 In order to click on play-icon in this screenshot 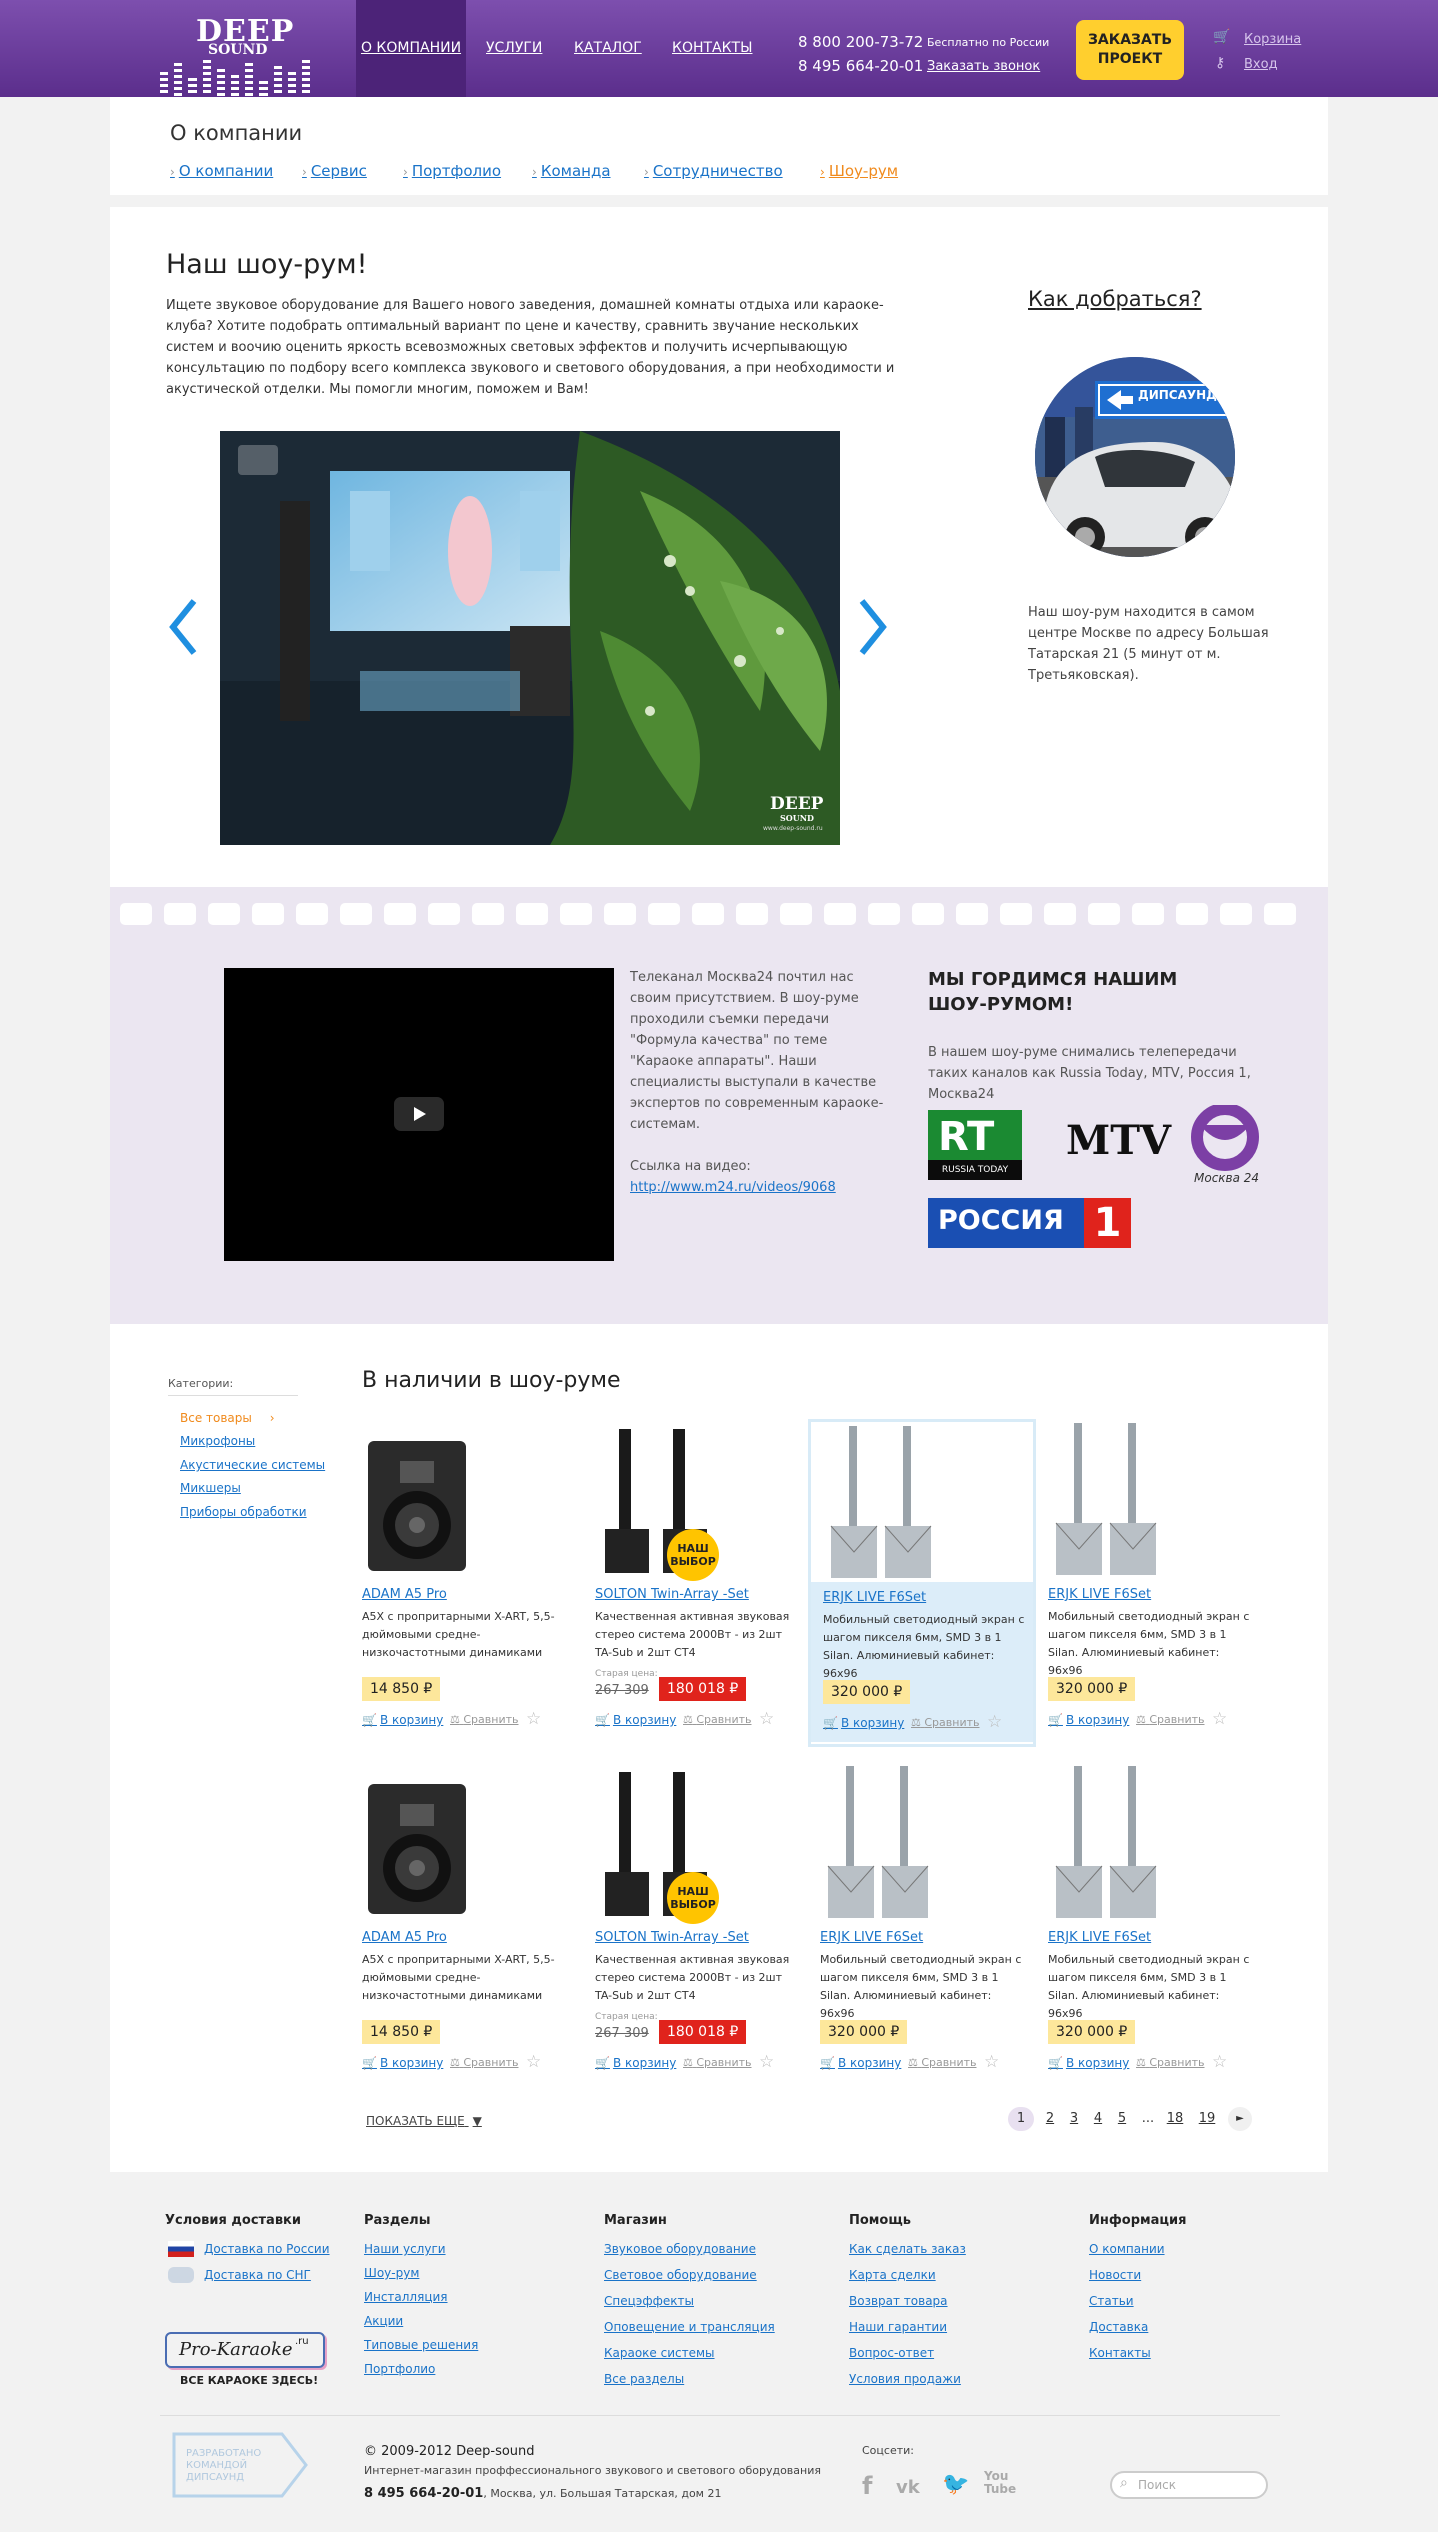, I will do `click(419, 1114)`.